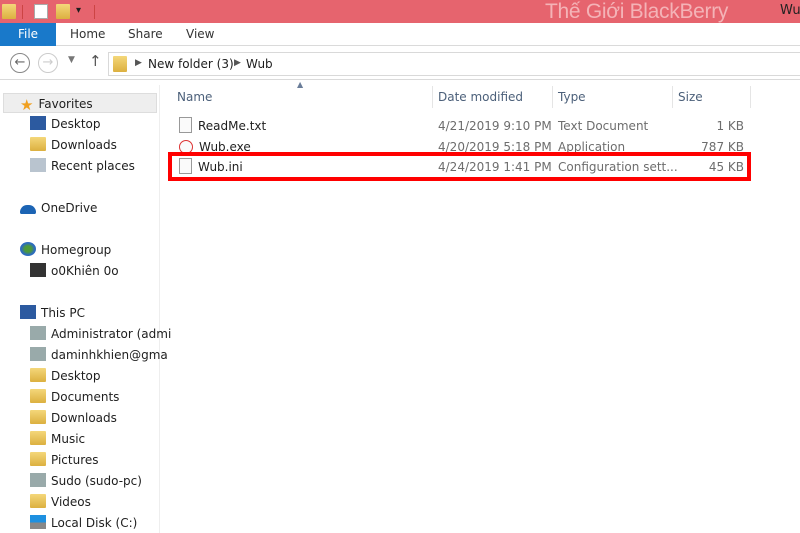 The width and height of the screenshot is (800, 533). I want to click on nav-label: Homegroup, so click(76, 250).